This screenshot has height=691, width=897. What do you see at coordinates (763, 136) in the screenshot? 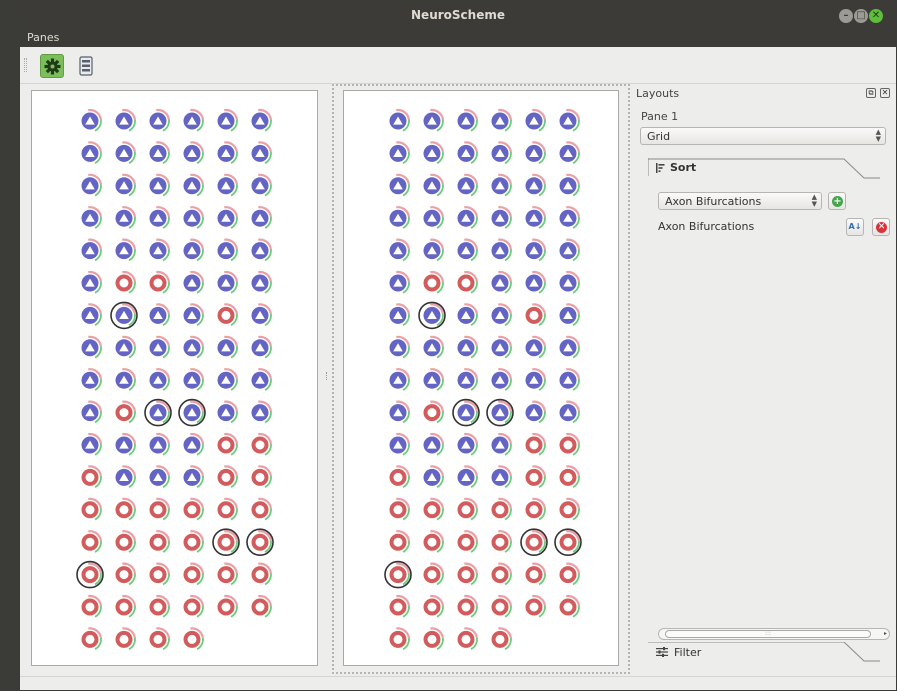
I see `layout-select: Grid ▲ ▼` at bounding box center [763, 136].